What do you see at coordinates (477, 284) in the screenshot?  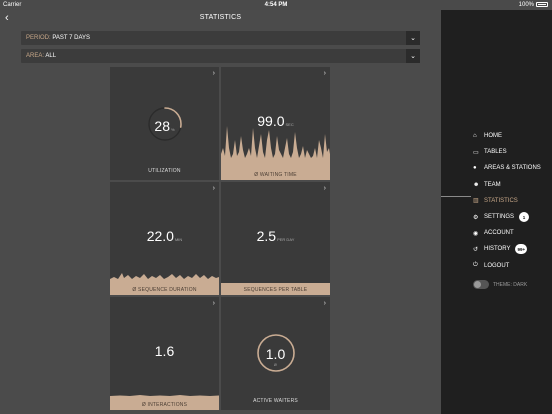 I see `toggle-knob` at bounding box center [477, 284].